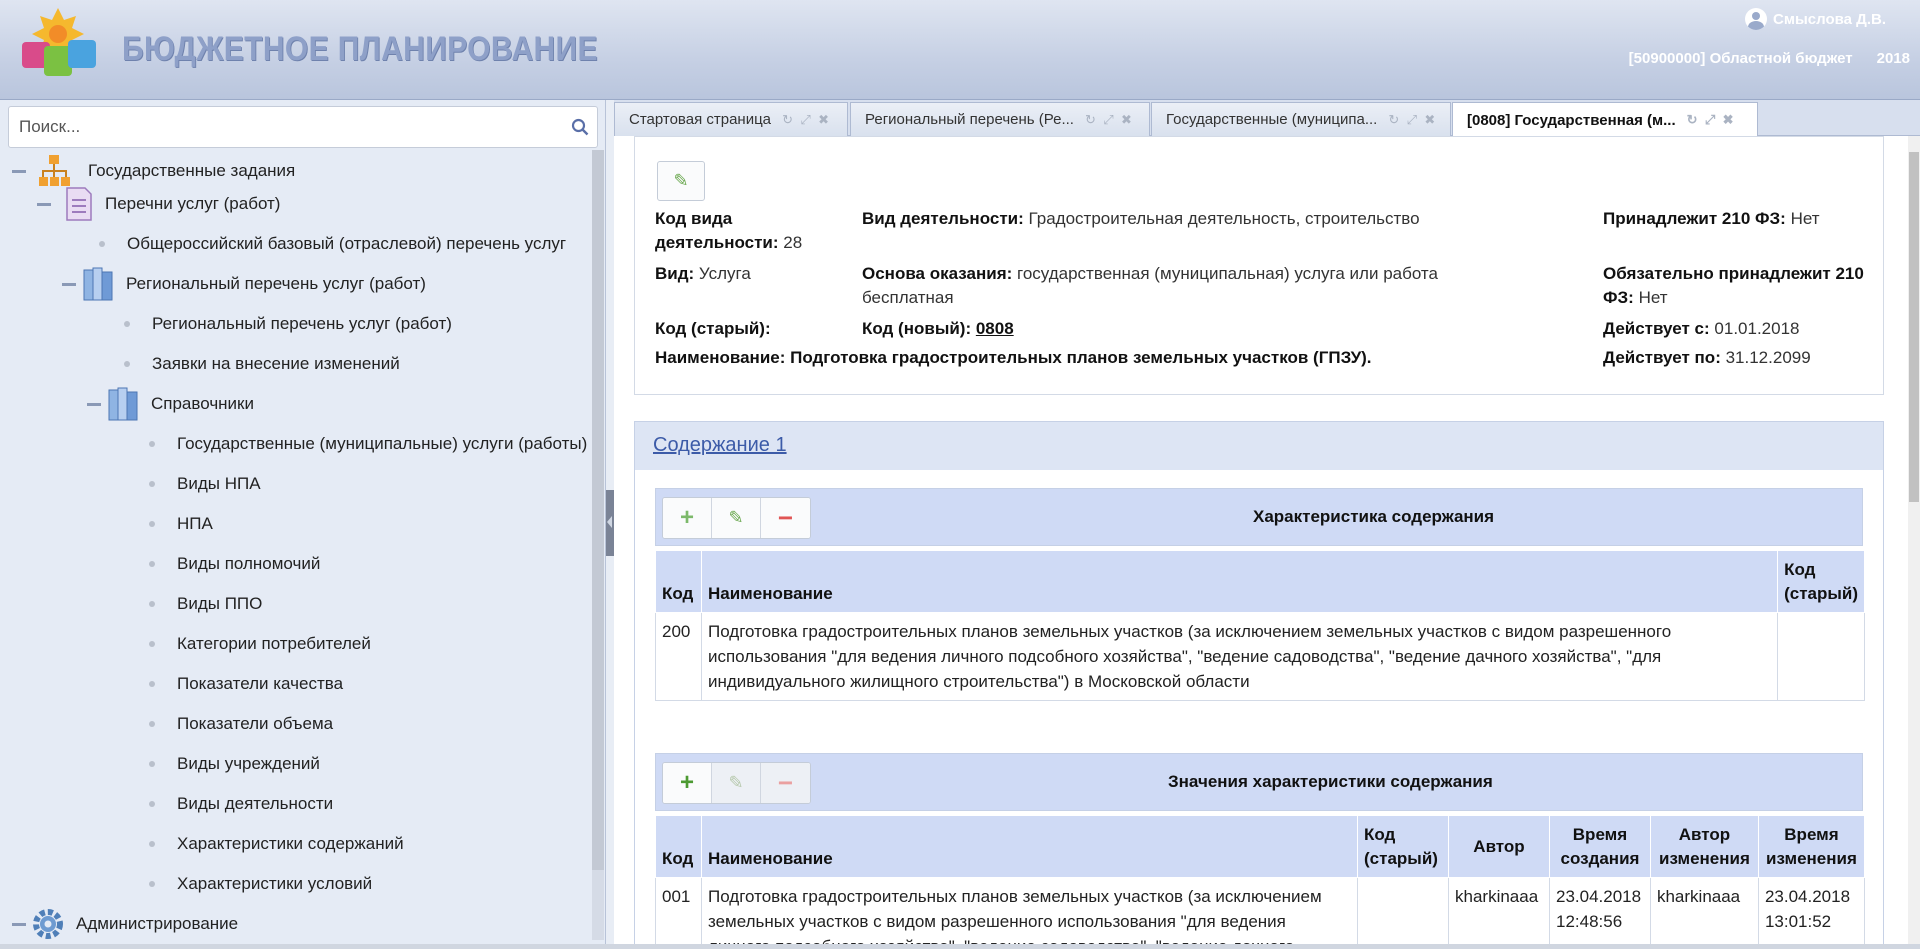 Image resolution: width=1920 pixels, height=949 pixels. Describe the element at coordinates (1811, 846) in the screenshot. I see `column-header-modified: Время изменения` at that location.